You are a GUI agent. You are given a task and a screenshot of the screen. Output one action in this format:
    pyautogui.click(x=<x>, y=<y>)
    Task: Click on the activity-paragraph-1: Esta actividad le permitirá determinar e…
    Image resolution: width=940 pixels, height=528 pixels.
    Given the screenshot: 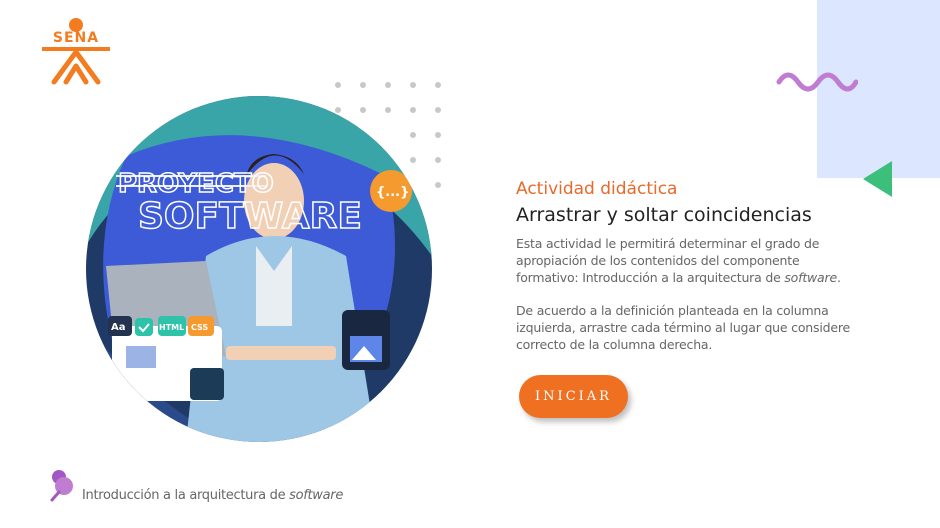 What is the action you would take?
    pyautogui.click(x=678, y=260)
    